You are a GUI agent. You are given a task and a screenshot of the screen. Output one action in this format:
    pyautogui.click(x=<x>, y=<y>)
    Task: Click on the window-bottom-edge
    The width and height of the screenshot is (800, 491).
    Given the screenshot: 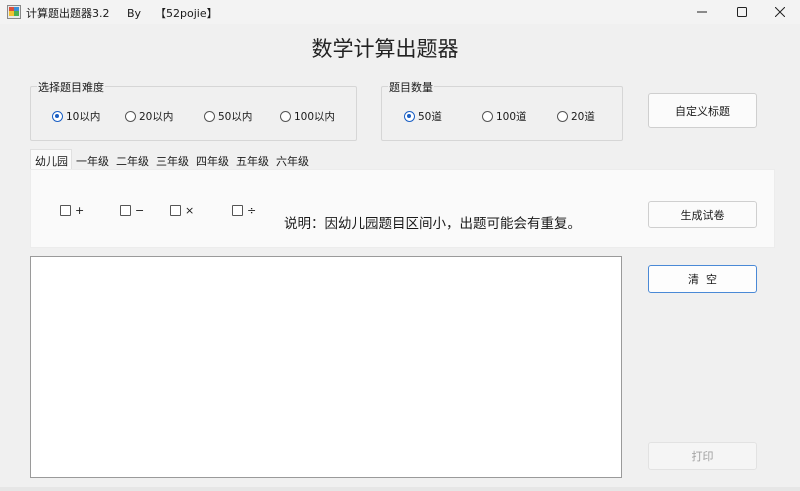 What is the action you would take?
    pyautogui.click(x=400, y=489)
    